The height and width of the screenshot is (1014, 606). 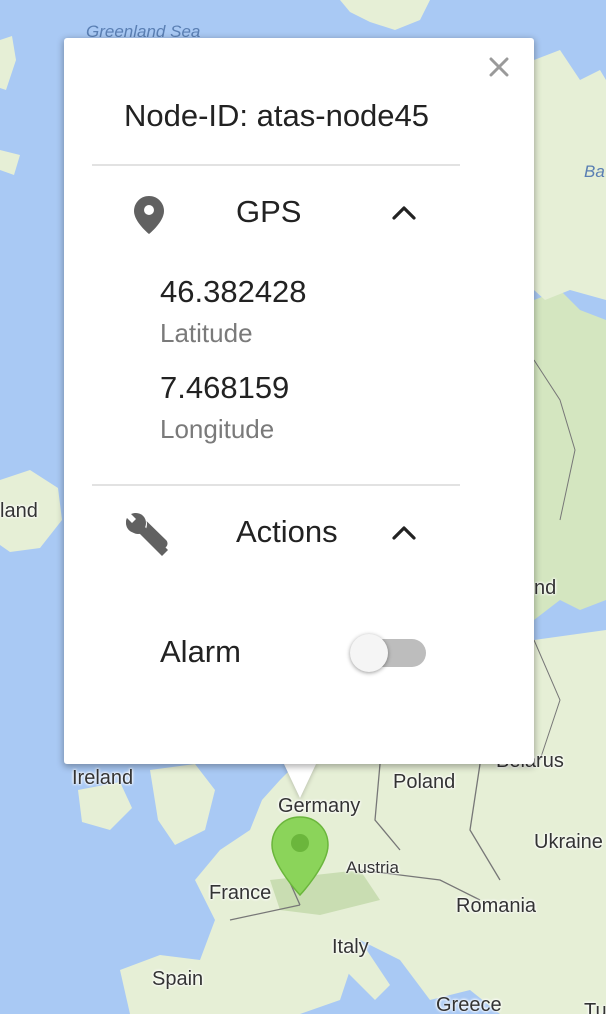 What do you see at coordinates (594, 171) in the screenshot?
I see `map-label-baltic: Ba` at bounding box center [594, 171].